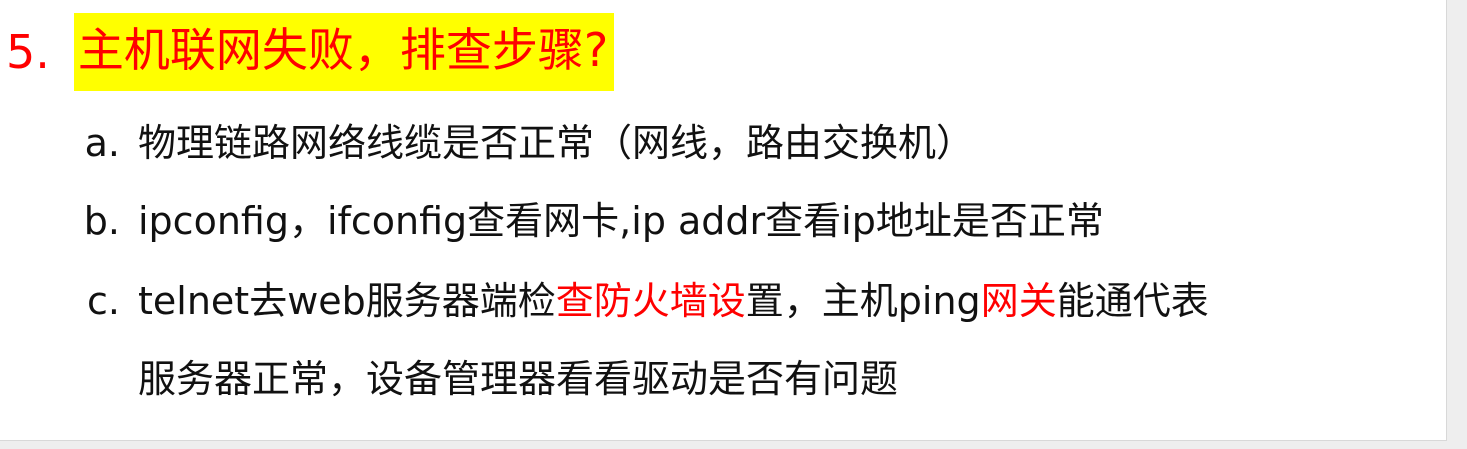 This screenshot has height=449, width=1467. I want to click on heading-number: 5., so click(28, 52).